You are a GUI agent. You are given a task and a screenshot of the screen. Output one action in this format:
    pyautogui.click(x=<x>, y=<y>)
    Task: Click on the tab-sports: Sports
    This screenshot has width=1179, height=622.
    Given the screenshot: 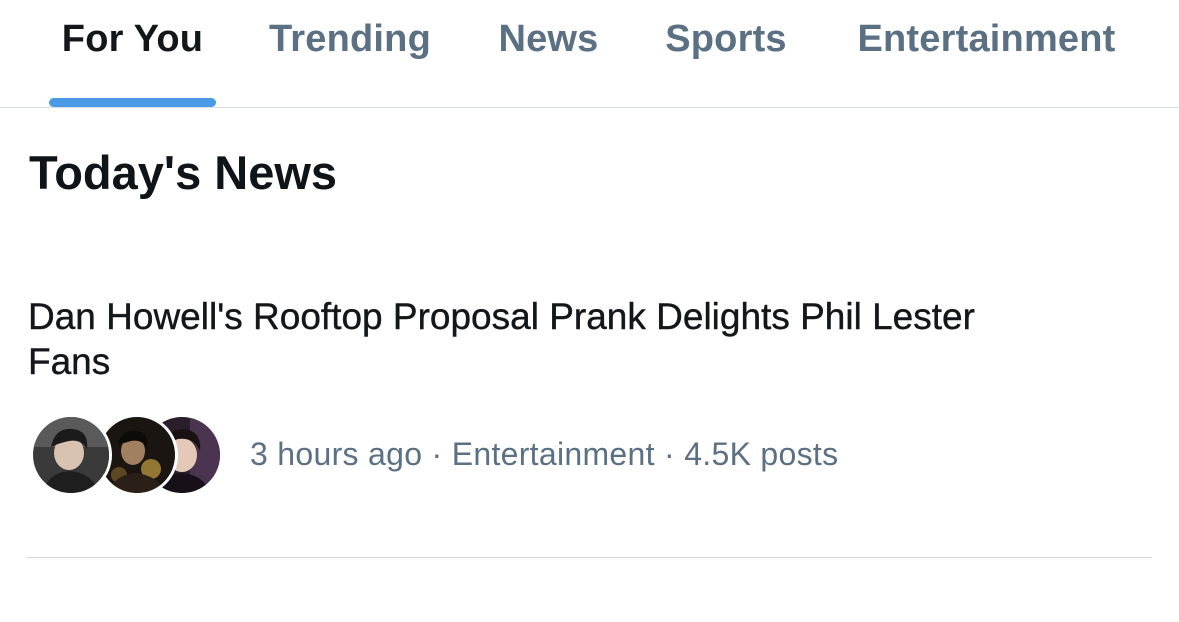 What is the action you would take?
    pyautogui.click(x=726, y=54)
    